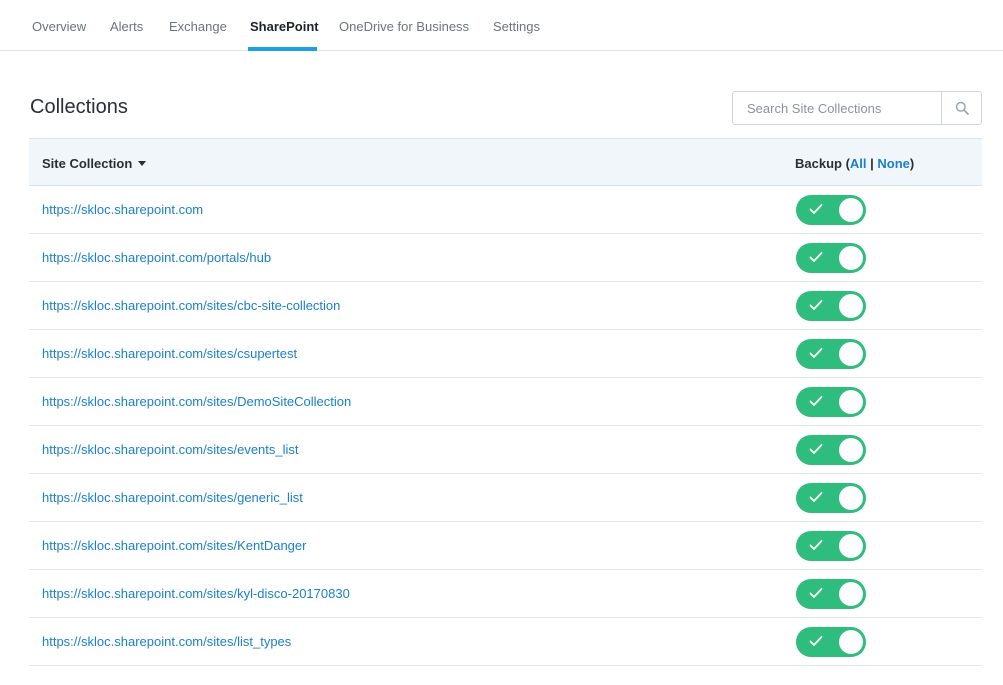  I want to click on tab-sharepoint: SharePoint, so click(284, 26).